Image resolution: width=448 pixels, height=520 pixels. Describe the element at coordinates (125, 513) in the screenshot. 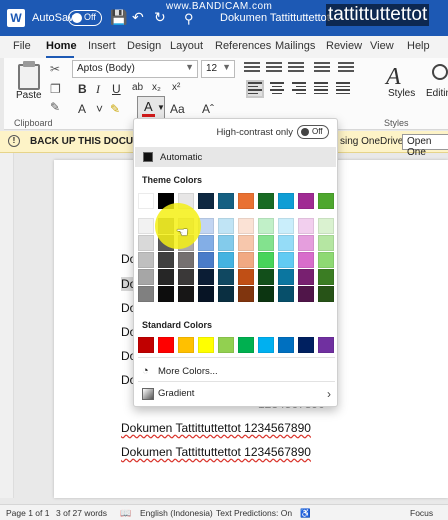

I see `proofing-icon: 📖` at that location.